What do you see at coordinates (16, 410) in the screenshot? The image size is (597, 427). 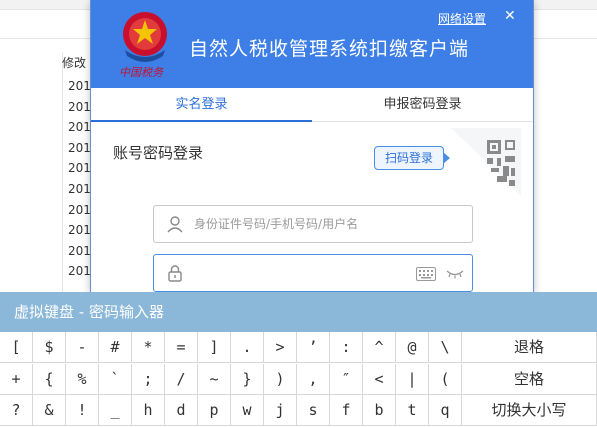 I see `keyboard-key: ?` at bounding box center [16, 410].